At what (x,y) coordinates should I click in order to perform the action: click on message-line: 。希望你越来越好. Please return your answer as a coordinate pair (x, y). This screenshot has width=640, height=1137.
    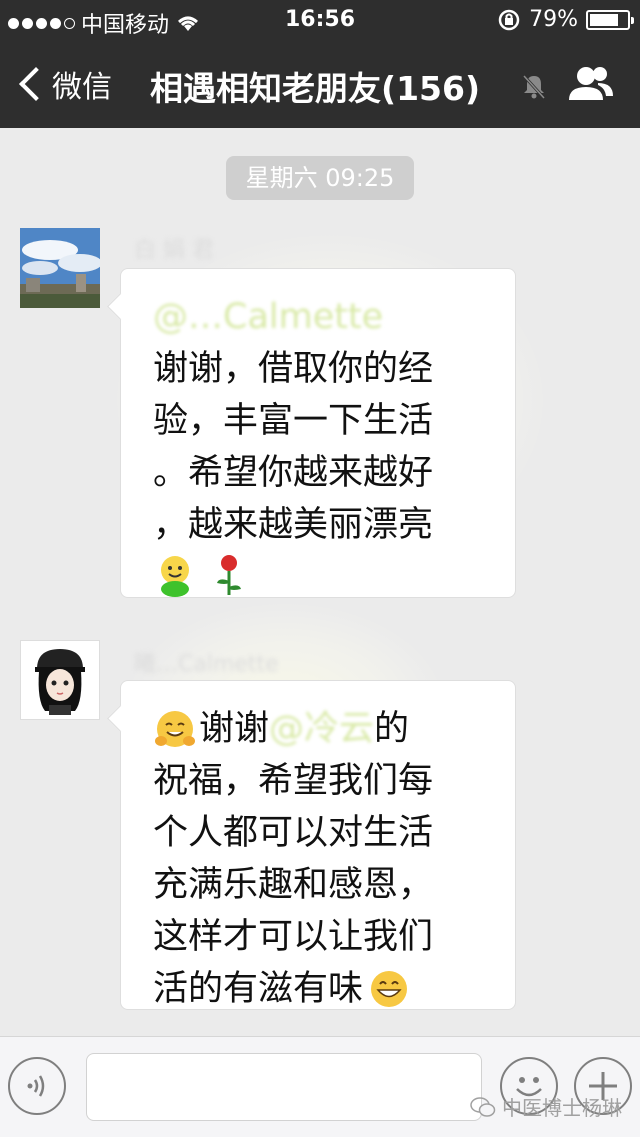
    Looking at the image, I should click on (293, 473).